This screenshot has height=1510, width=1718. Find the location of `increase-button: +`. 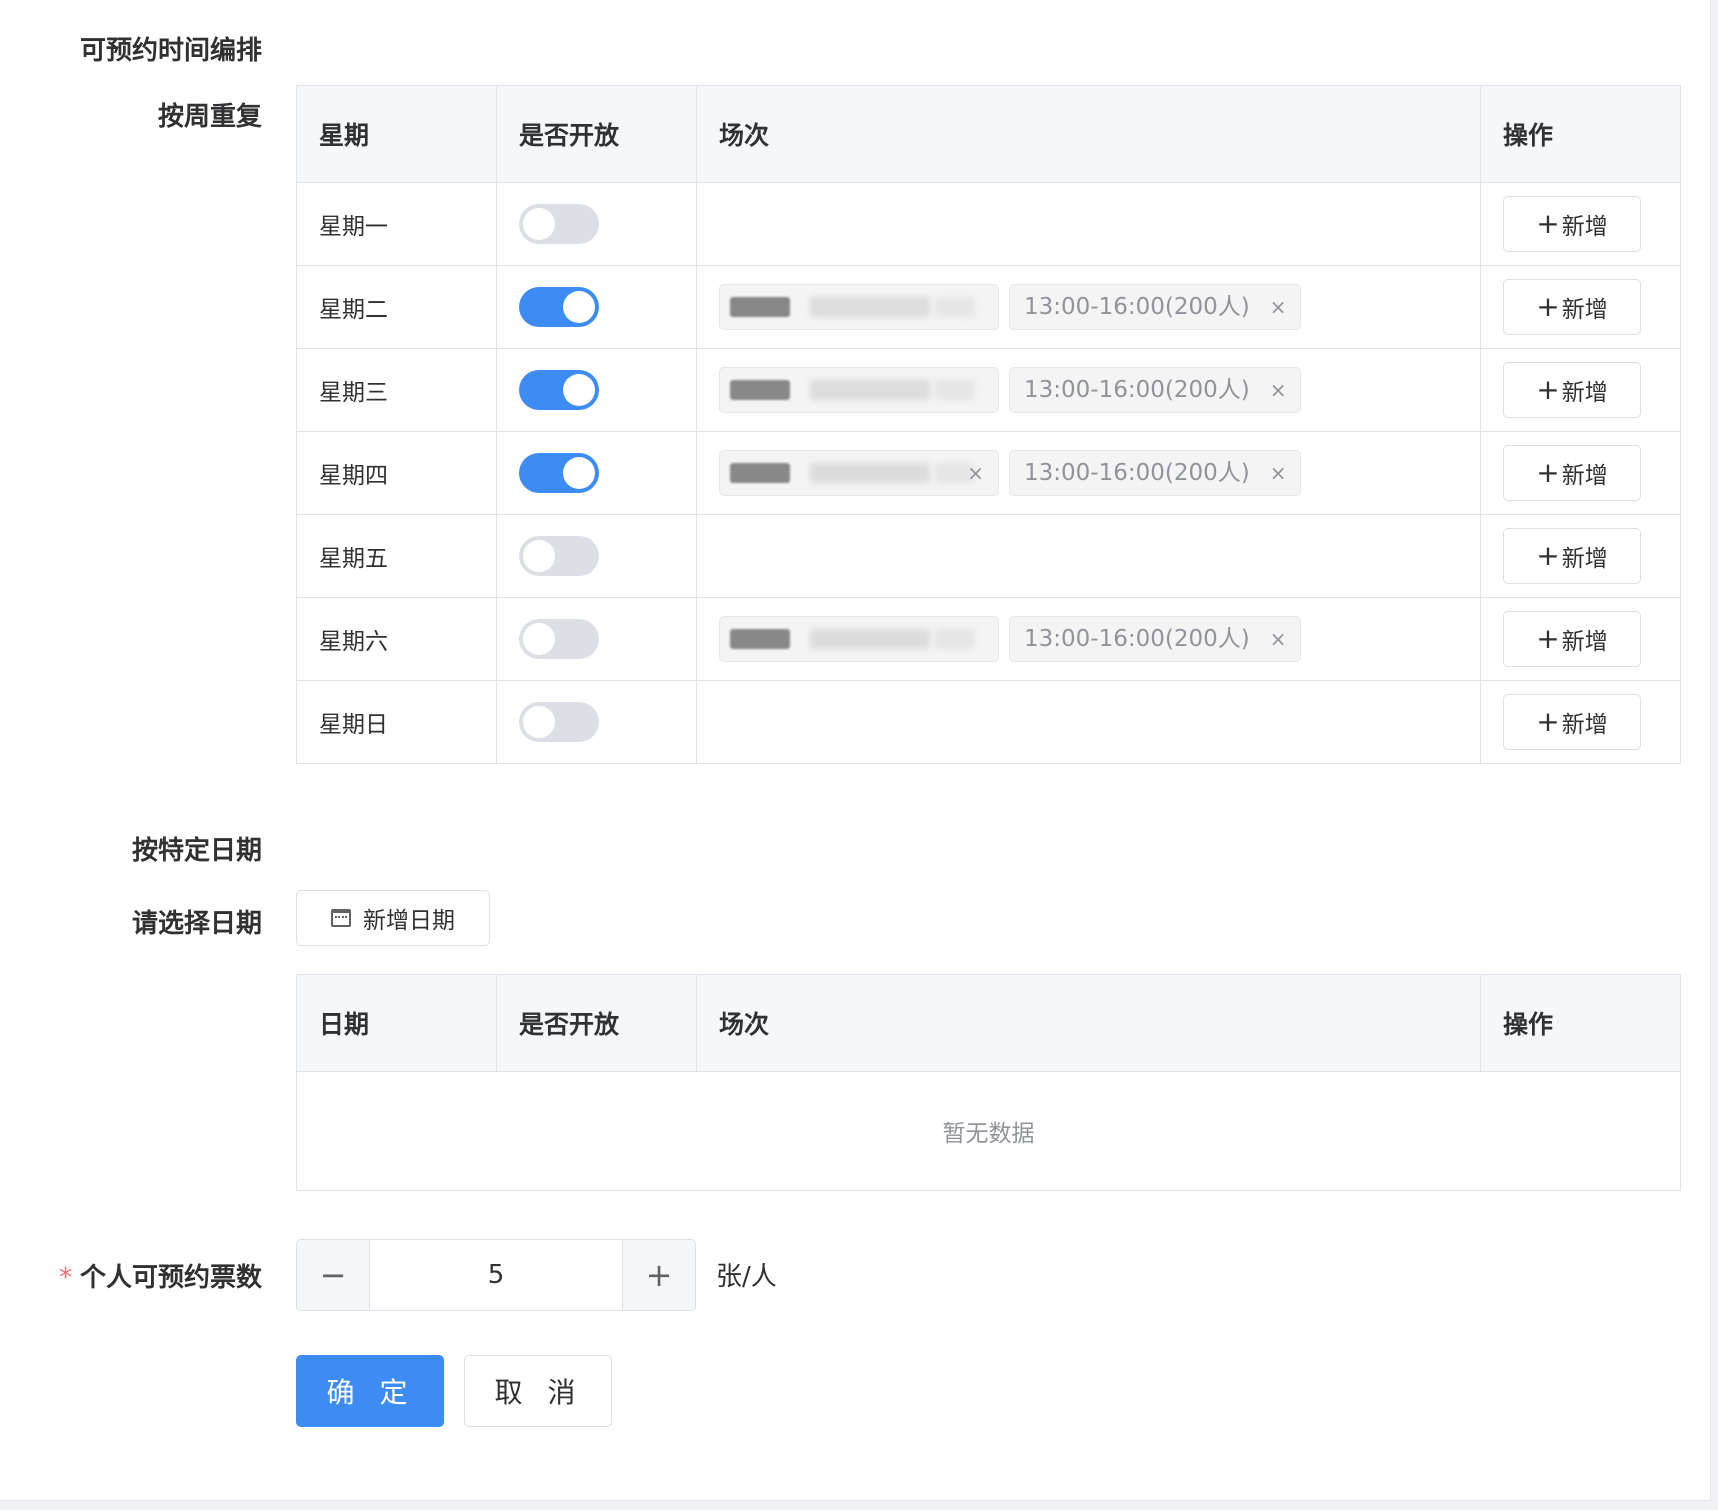

increase-button: + is located at coordinates (658, 1275).